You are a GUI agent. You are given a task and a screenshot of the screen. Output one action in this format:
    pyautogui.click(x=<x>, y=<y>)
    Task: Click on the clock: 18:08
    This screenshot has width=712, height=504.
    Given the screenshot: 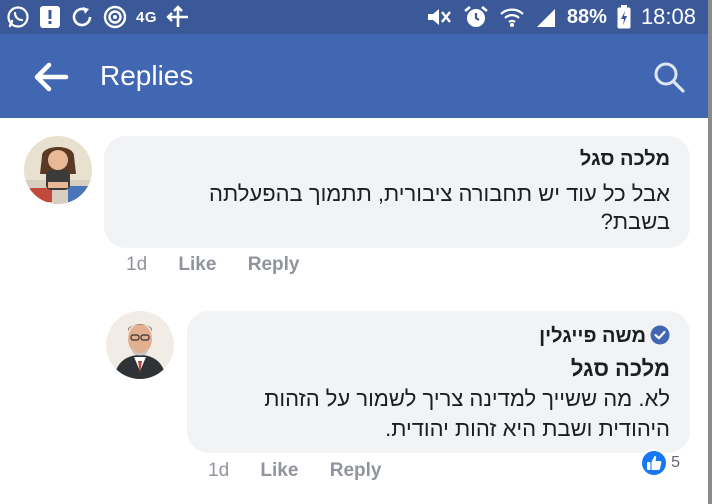 What is the action you would take?
    pyautogui.click(x=668, y=16)
    